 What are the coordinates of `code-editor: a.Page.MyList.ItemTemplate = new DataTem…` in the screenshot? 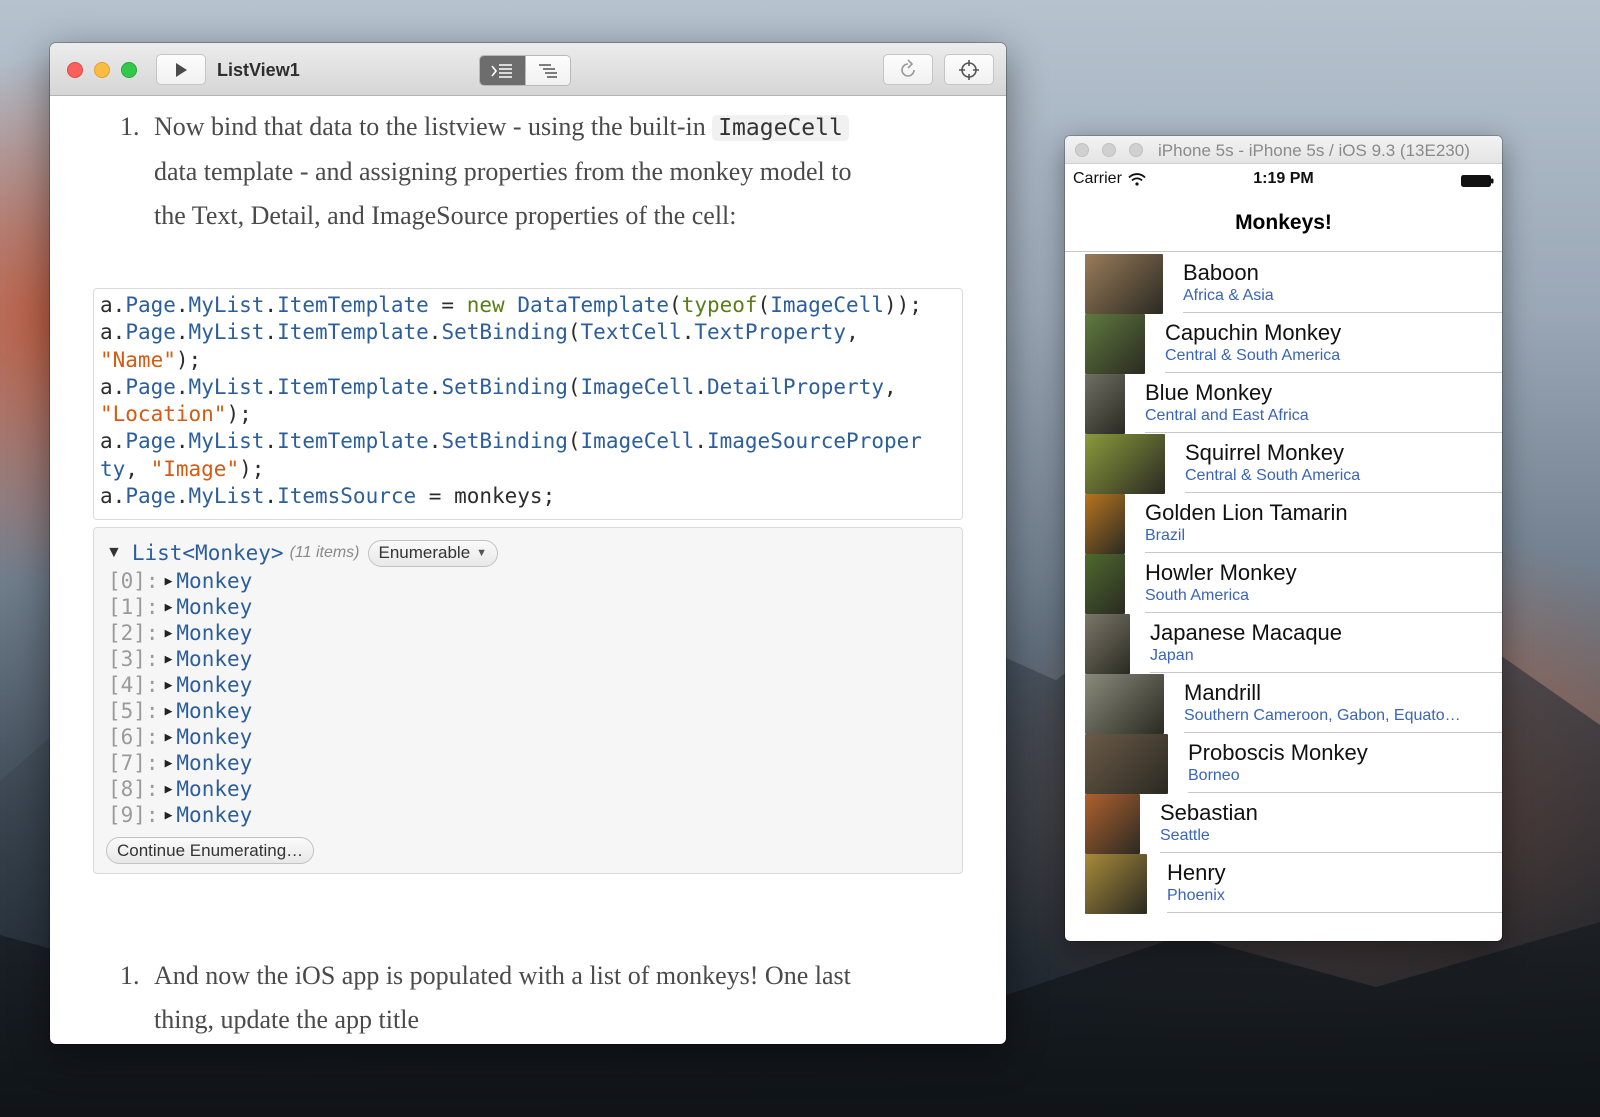 It's located at (528, 404).